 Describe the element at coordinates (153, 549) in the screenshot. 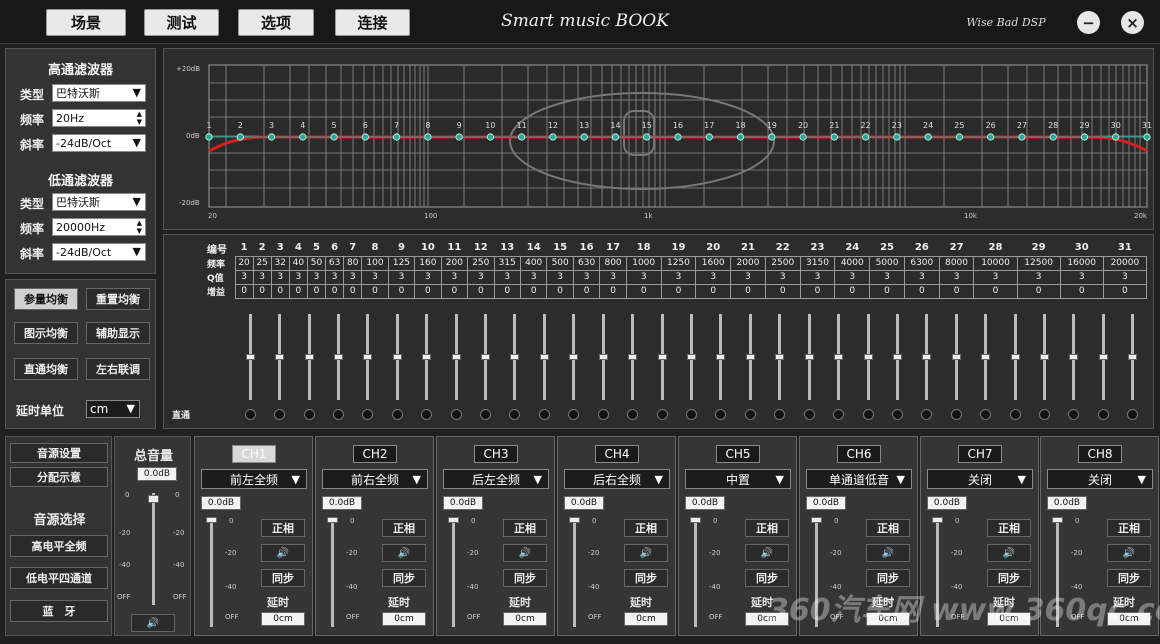

I see `master-fader-track` at that location.